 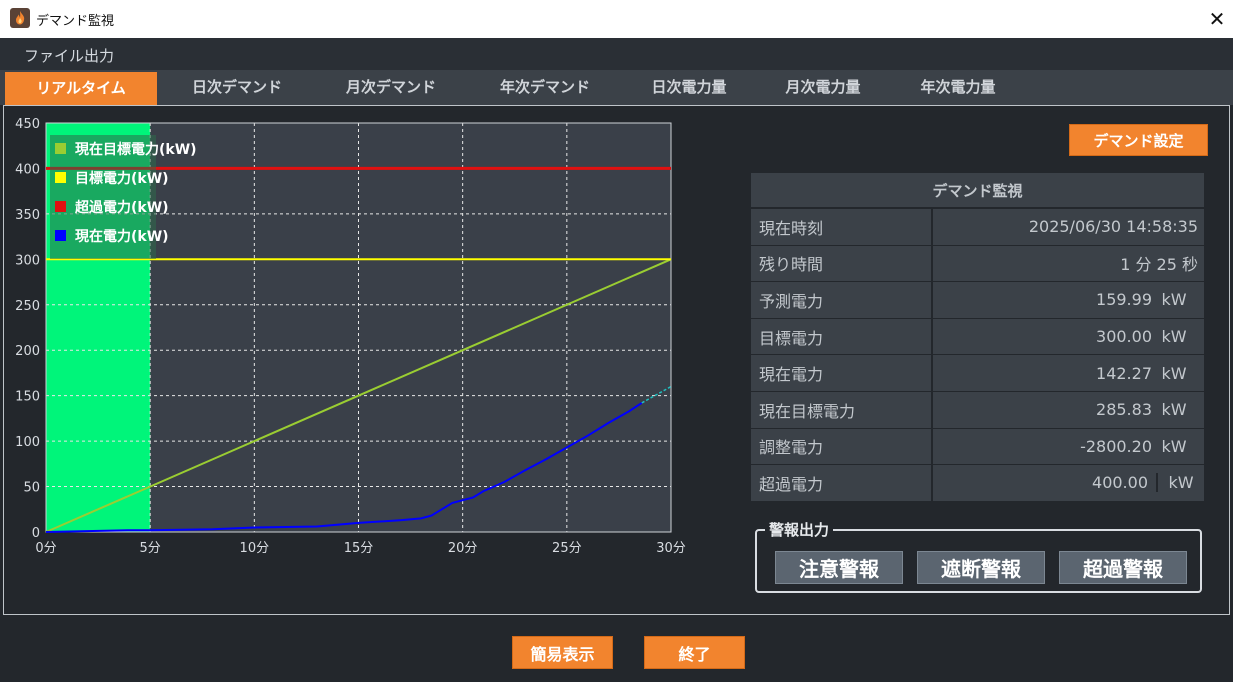 What do you see at coordinates (1068, 446) in the screenshot?
I see `row-value-adjust-power: -2800.20 kW` at bounding box center [1068, 446].